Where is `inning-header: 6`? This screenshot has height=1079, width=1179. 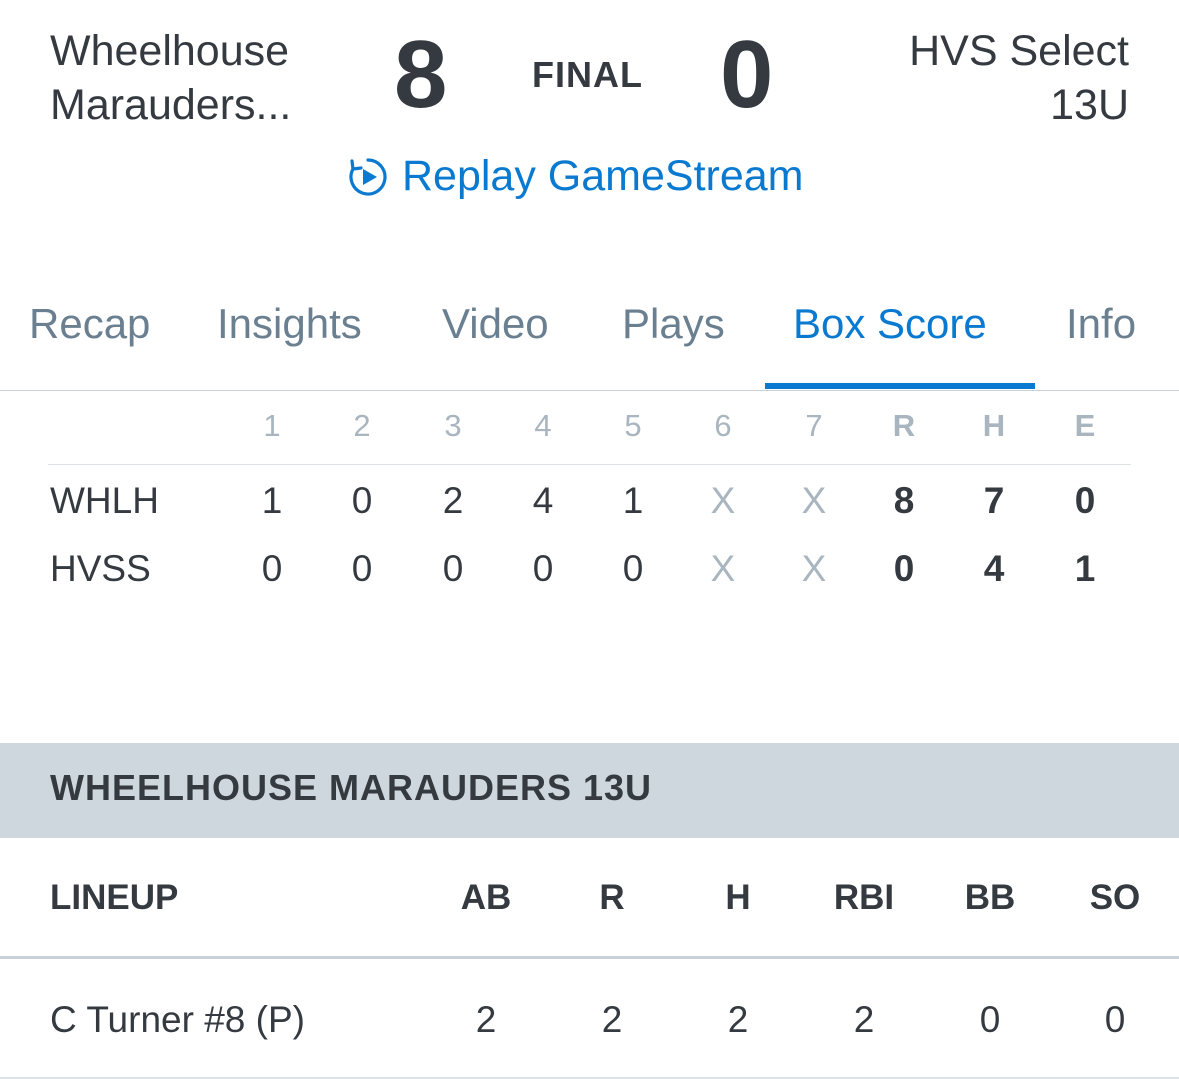
inning-header: 6 is located at coordinates (723, 425).